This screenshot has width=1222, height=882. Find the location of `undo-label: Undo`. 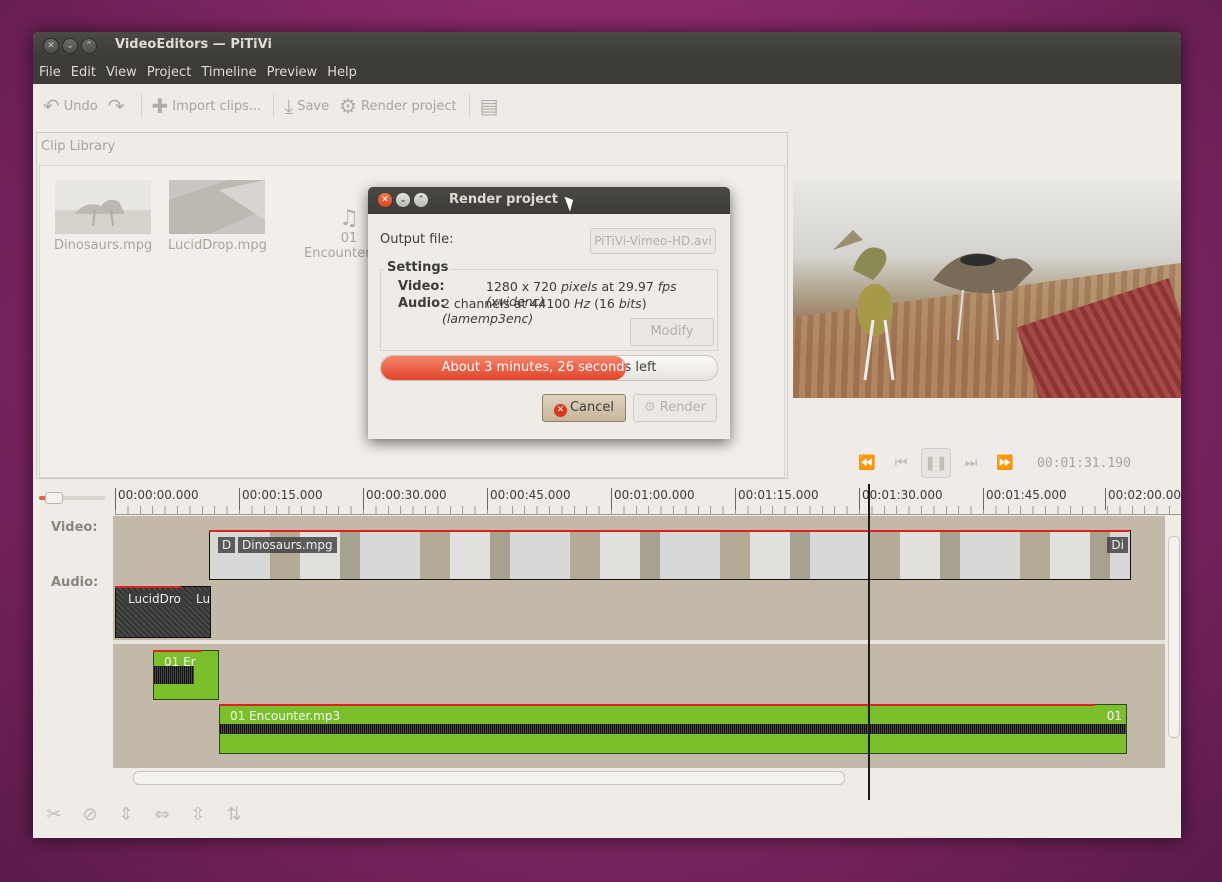

undo-label: Undo is located at coordinates (80, 106).